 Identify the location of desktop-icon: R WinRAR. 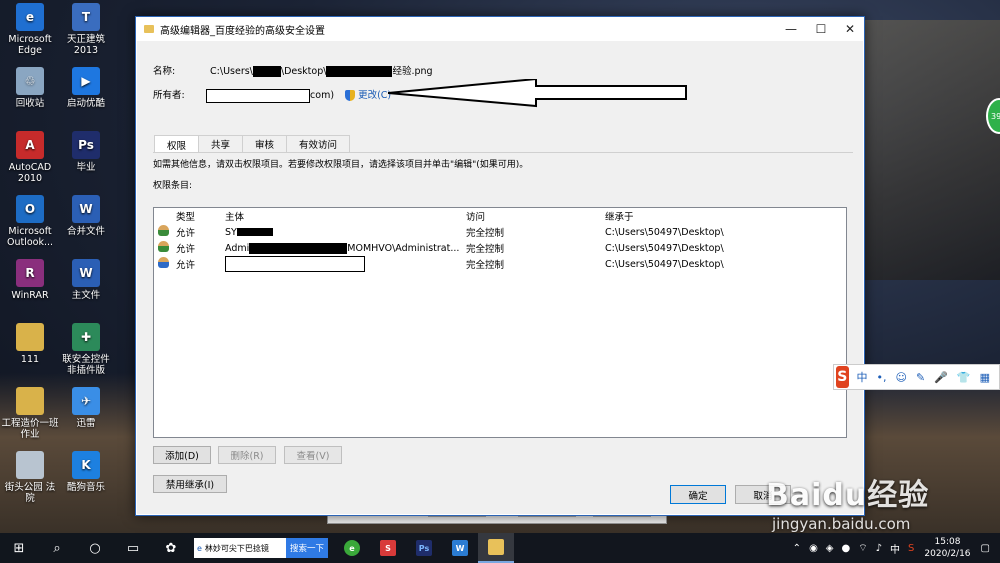
(30, 280).